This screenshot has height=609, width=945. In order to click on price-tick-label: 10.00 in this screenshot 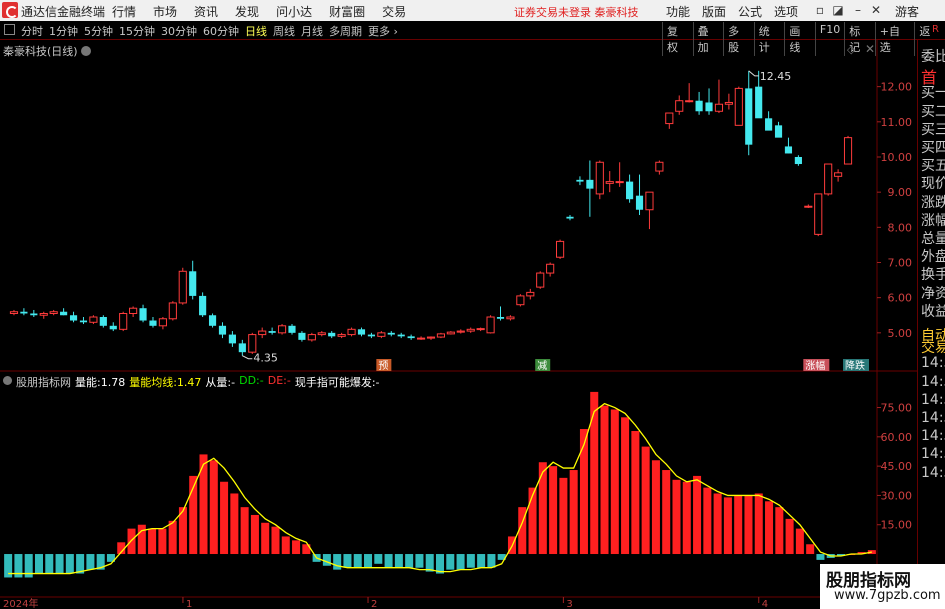, I will do `click(897, 157)`.